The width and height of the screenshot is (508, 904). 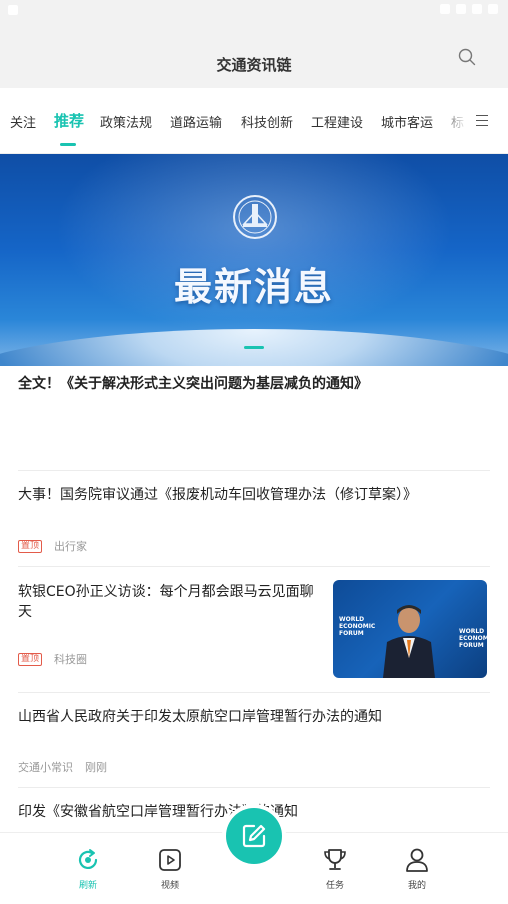 I want to click on status-bar, so click(x=254, y=11).